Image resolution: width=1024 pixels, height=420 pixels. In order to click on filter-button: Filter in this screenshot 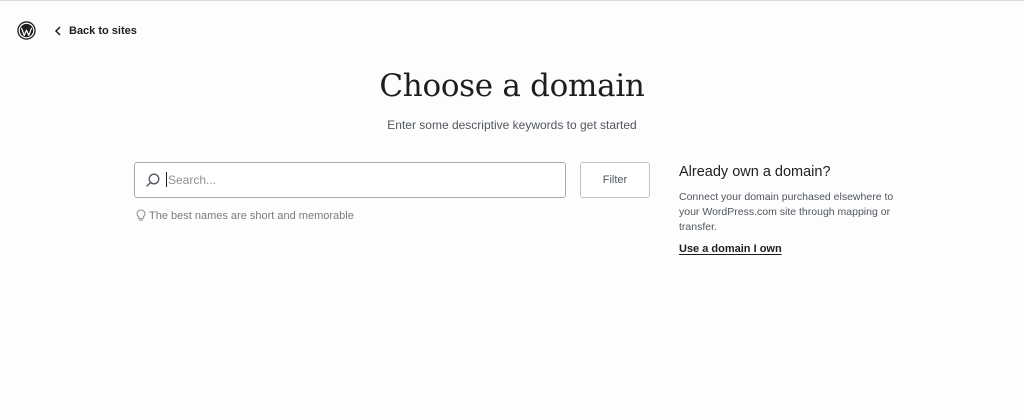, I will do `click(615, 180)`.